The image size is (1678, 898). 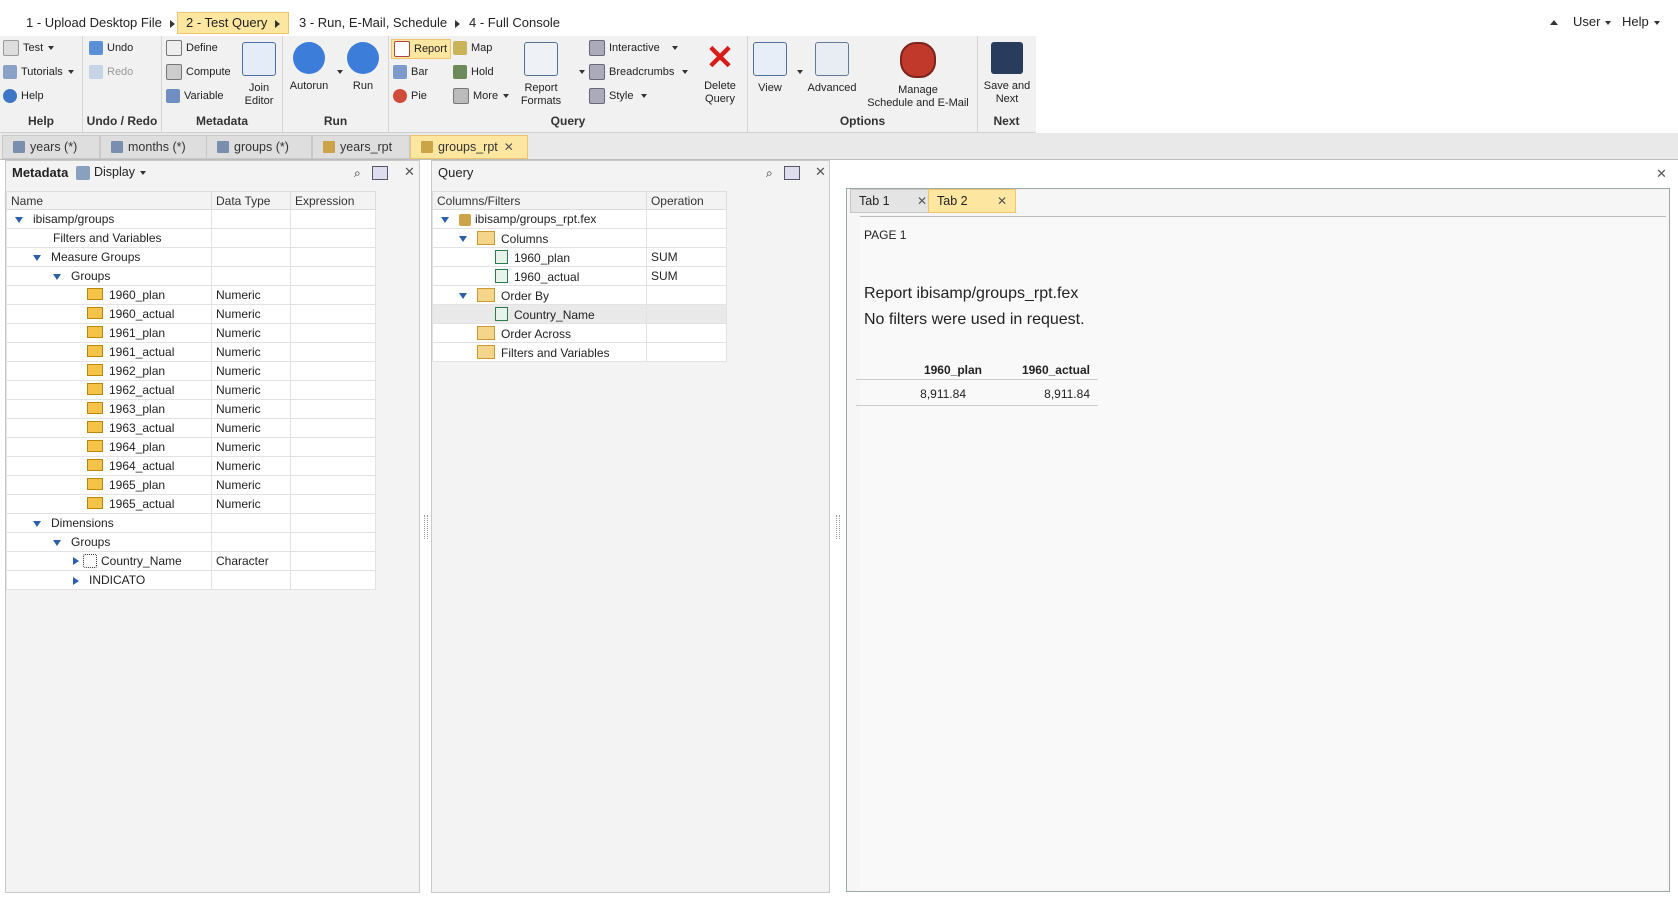 What do you see at coordinates (410, 96) in the screenshot?
I see `pie-button: Pie` at bounding box center [410, 96].